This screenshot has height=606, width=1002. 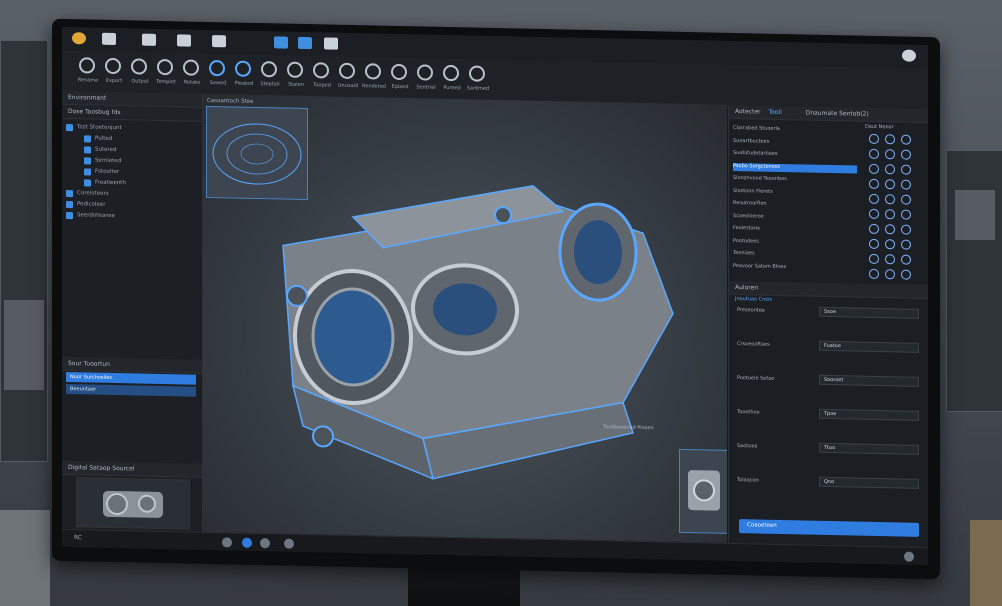 What do you see at coordinates (828, 114) in the screenshot?
I see `right-tabs: Aotecter Tooll Dnaumate Sentob(2)` at bounding box center [828, 114].